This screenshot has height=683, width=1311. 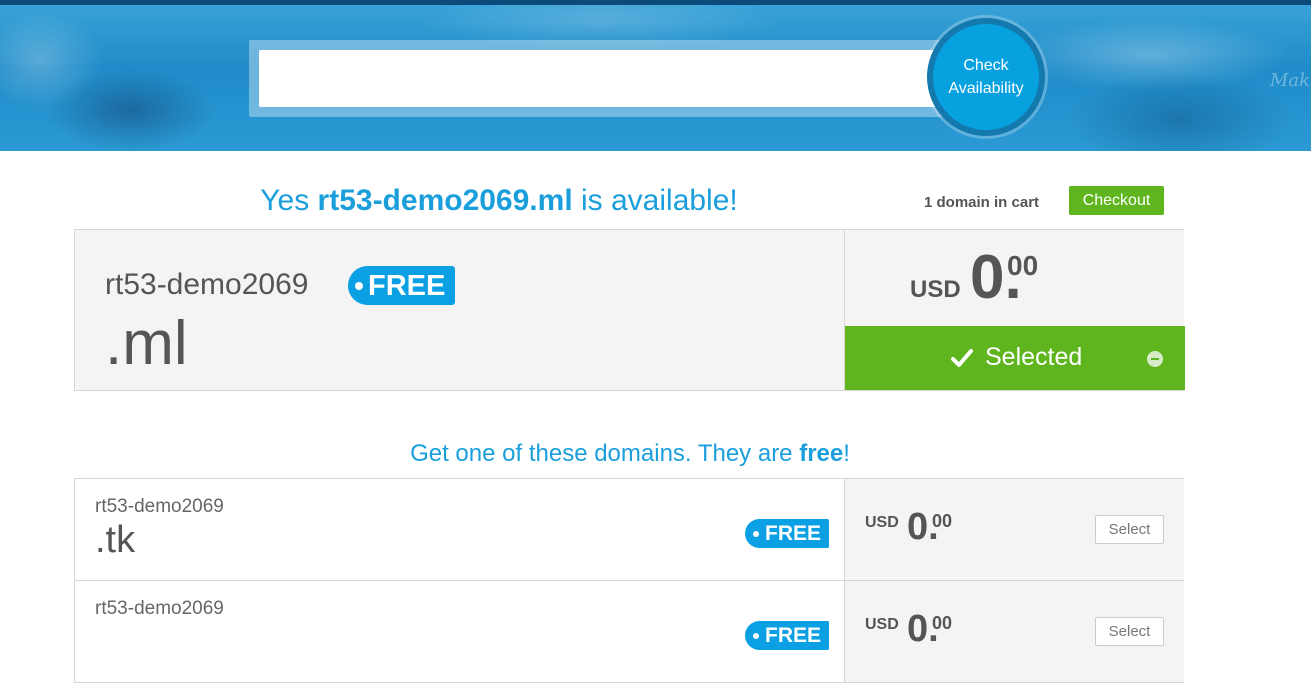 I want to click on main-domain-tld: .ml, so click(x=146, y=343).